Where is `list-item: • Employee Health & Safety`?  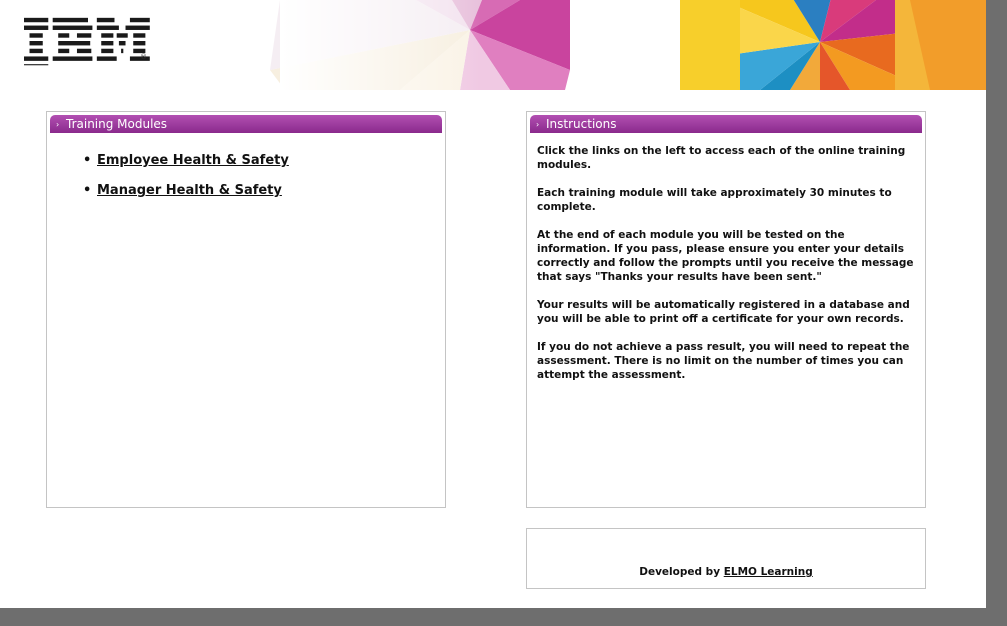 list-item: • Employee Health & Safety is located at coordinates (186, 161).